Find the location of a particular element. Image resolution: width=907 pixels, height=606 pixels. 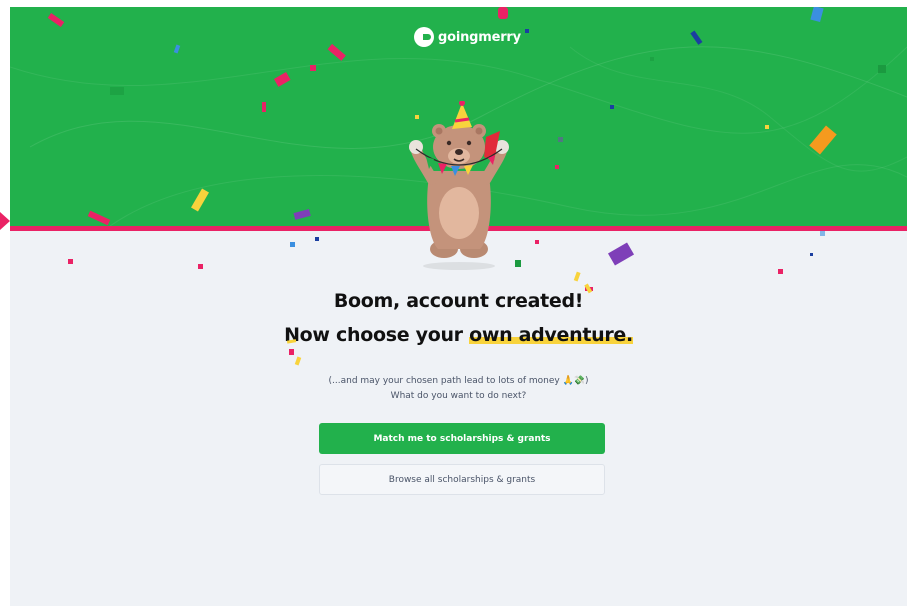

left-edge-marker is located at coordinates (5, 221).